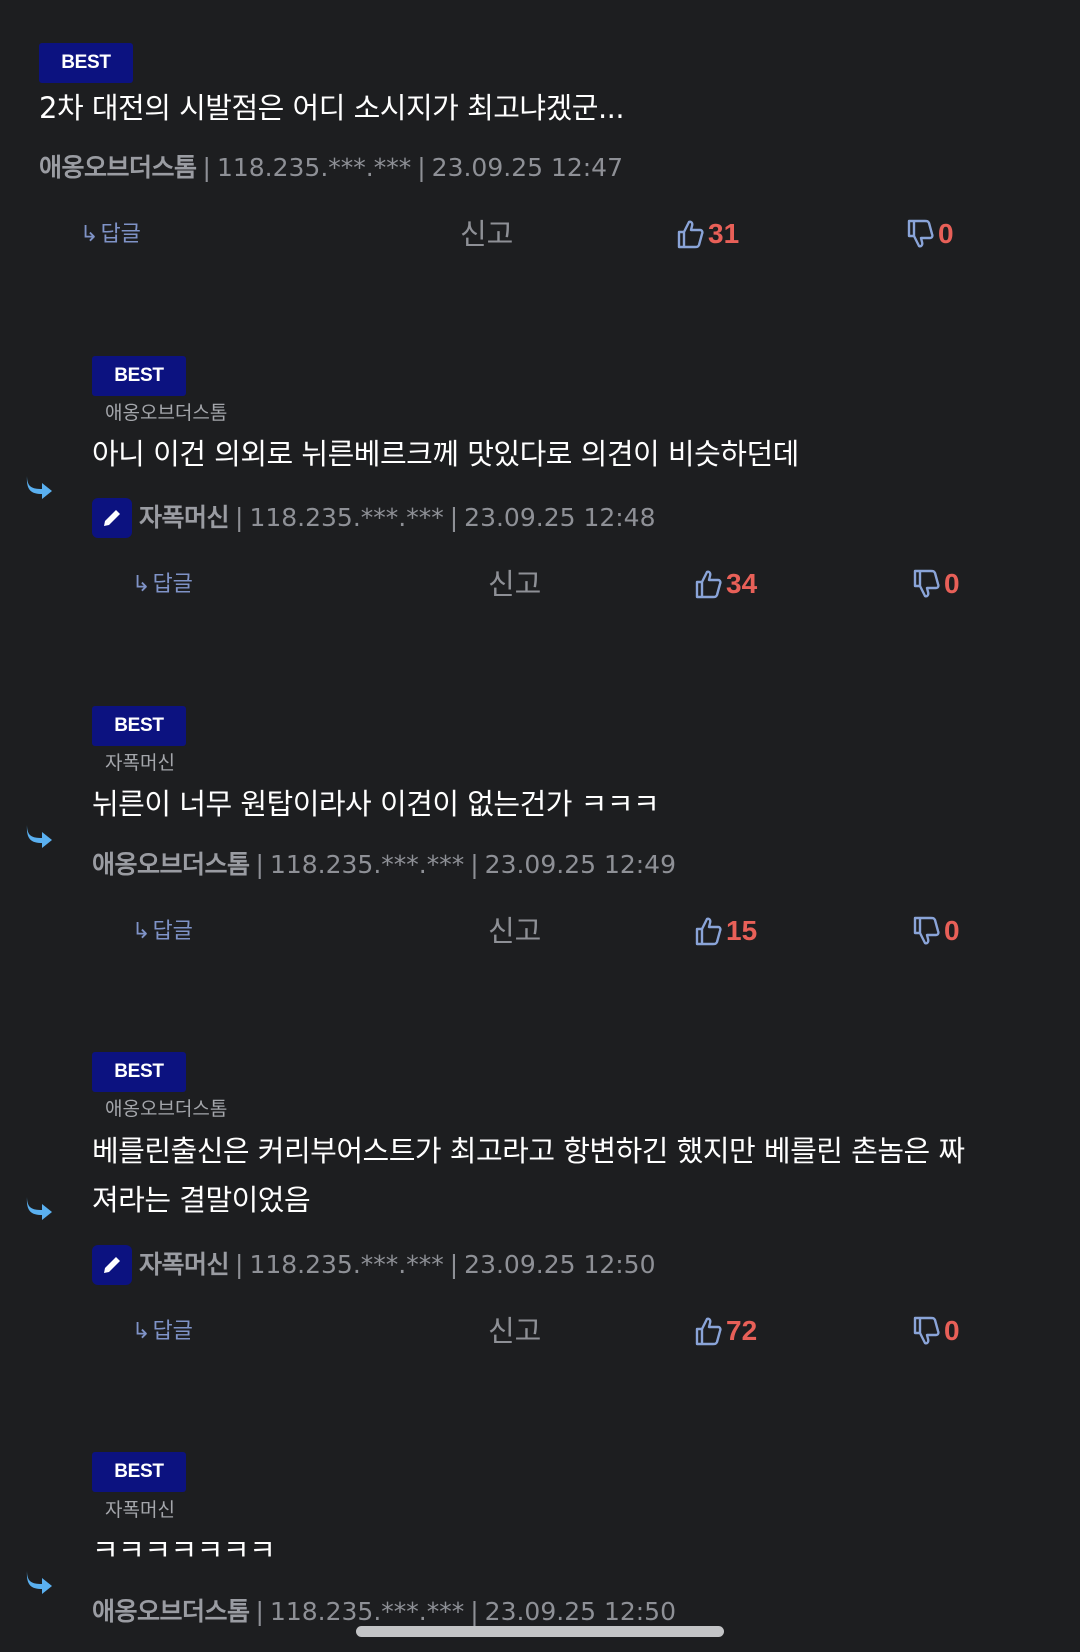  What do you see at coordinates (724, 233) in the screenshot?
I see `like-count: 31` at bounding box center [724, 233].